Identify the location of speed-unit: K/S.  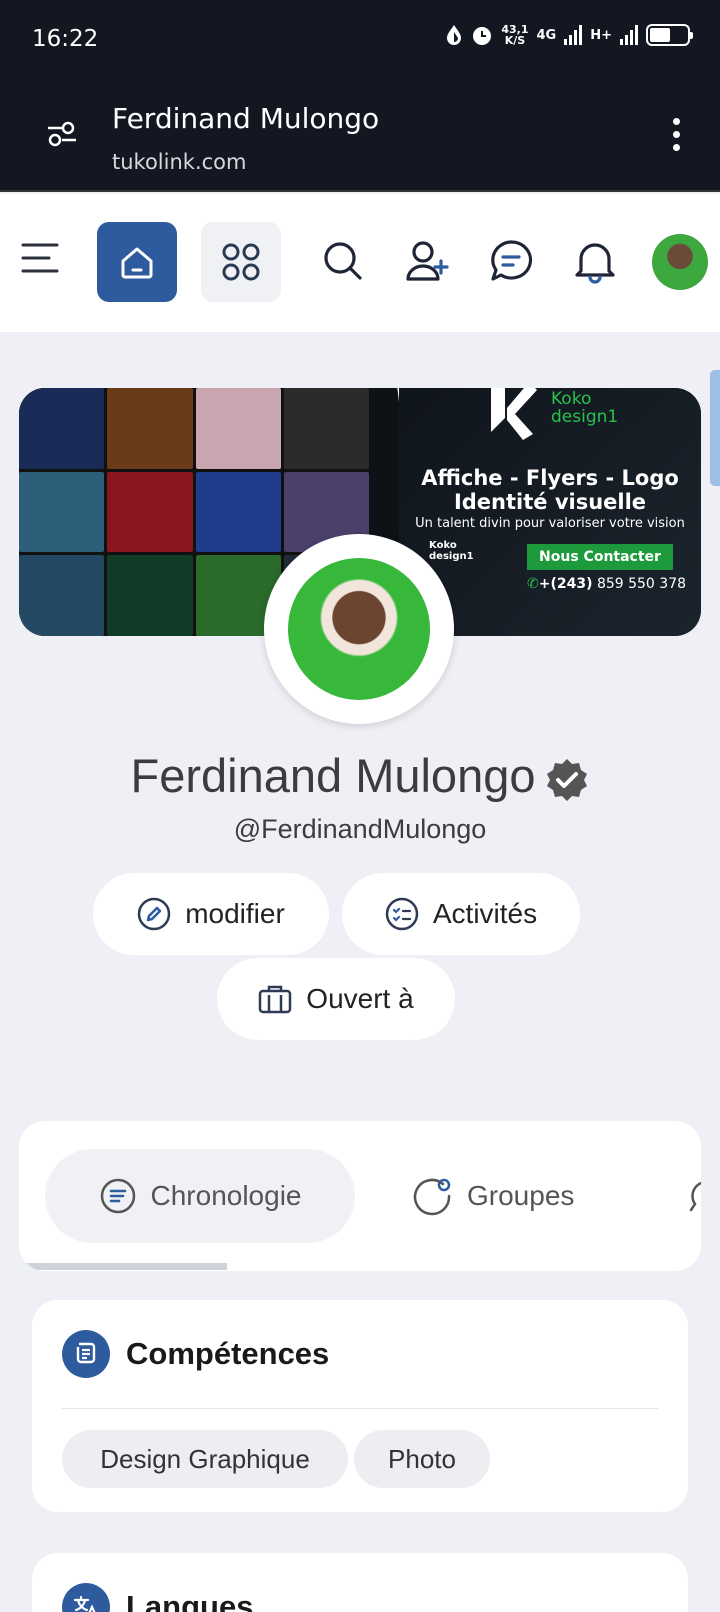
(515, 40).